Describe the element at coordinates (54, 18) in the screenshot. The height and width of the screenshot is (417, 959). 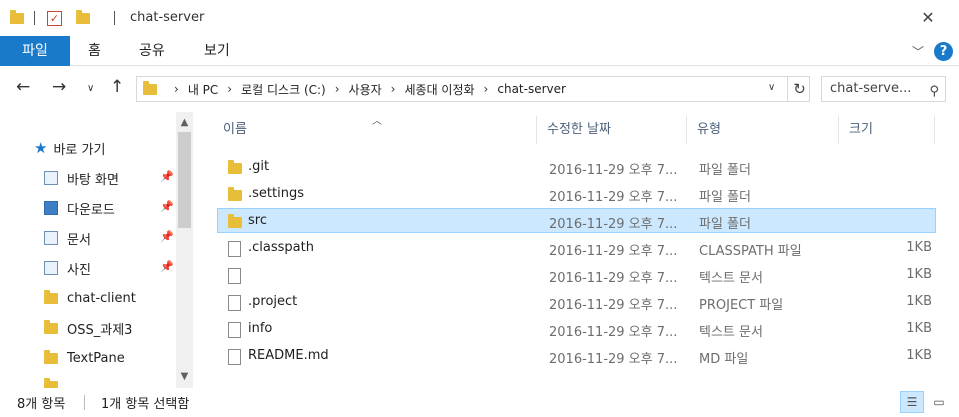
I see `properties-check-icon: ✓` at that location.